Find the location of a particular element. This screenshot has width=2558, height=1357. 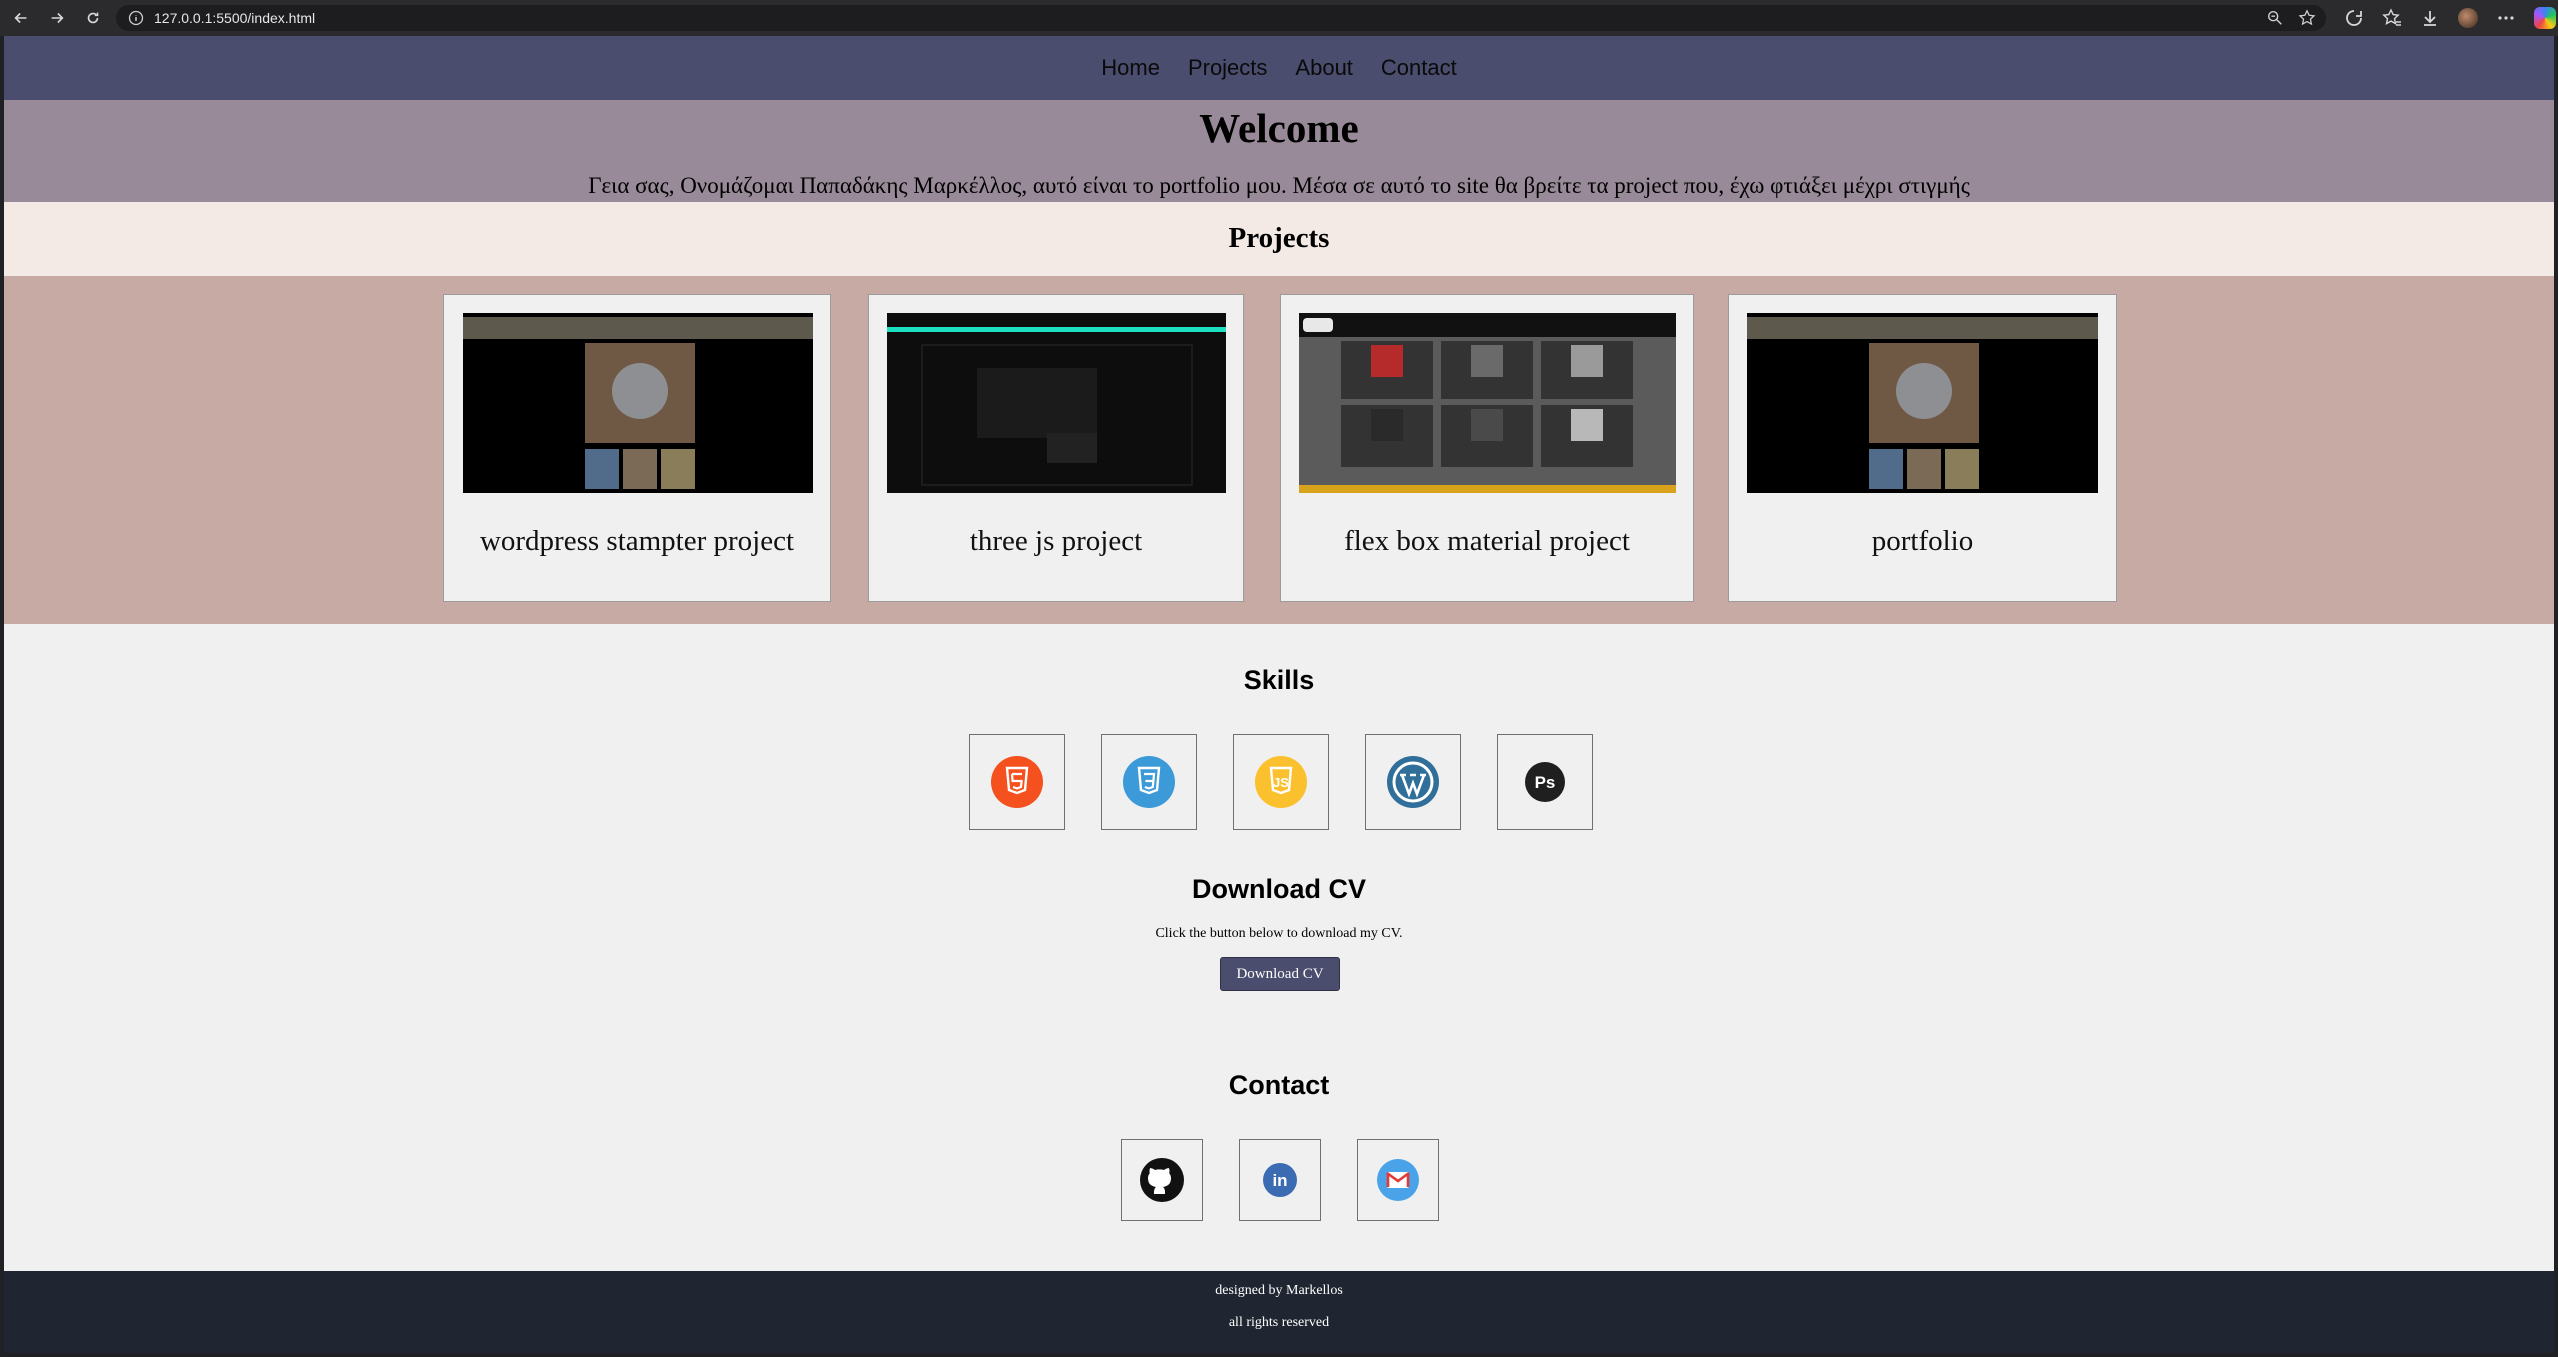

favorite-star-icon is located at coordinates (2307, 18).